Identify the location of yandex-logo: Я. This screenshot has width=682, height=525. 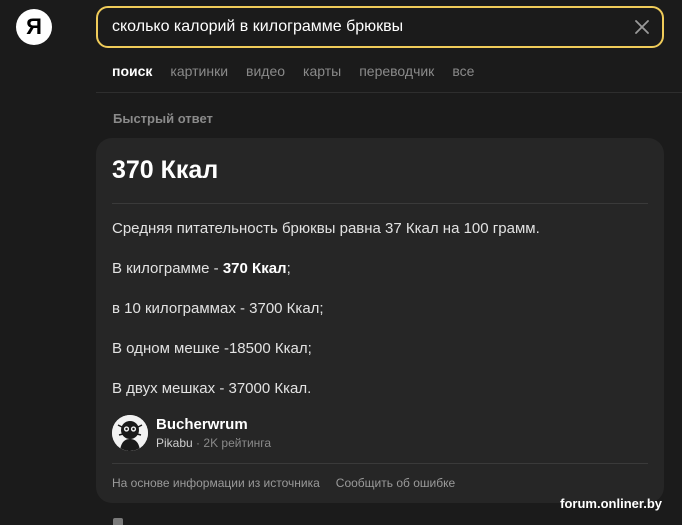
(34, 27).